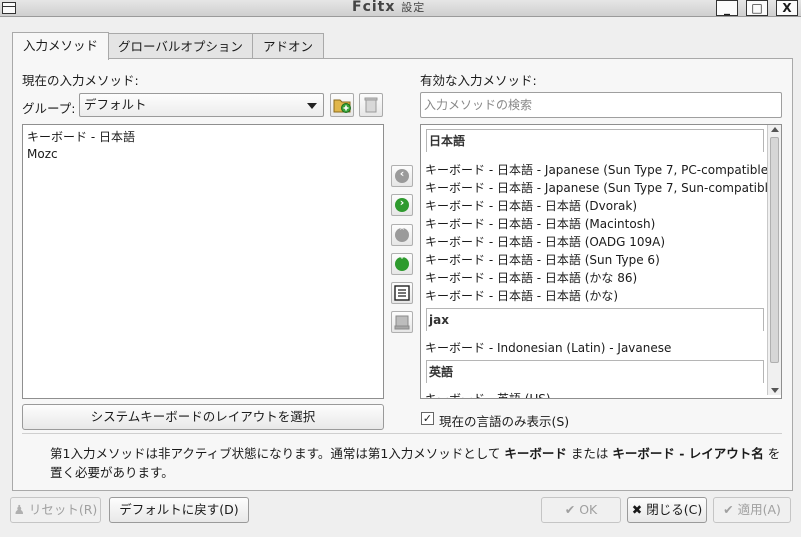 The image size is (801, 537). I want to click on move-down-button: ˇ, so click(402, 264).